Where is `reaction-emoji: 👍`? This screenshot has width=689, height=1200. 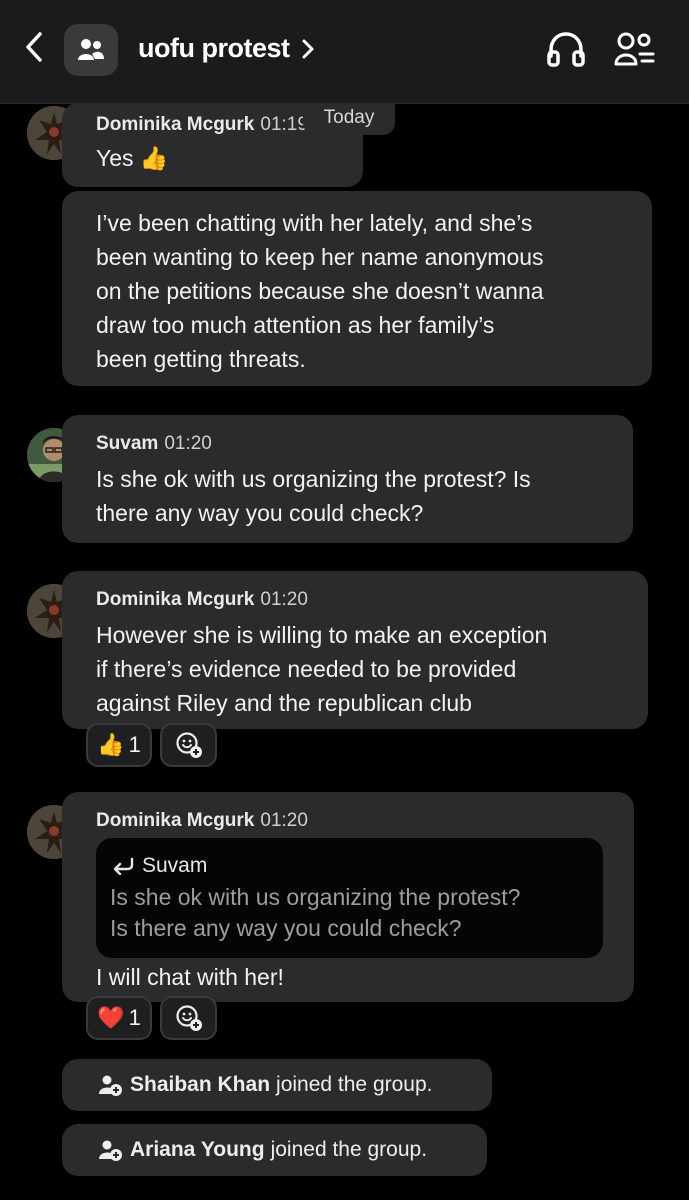
reaction-emoji: 👍 is located at coordinates (111, 744).